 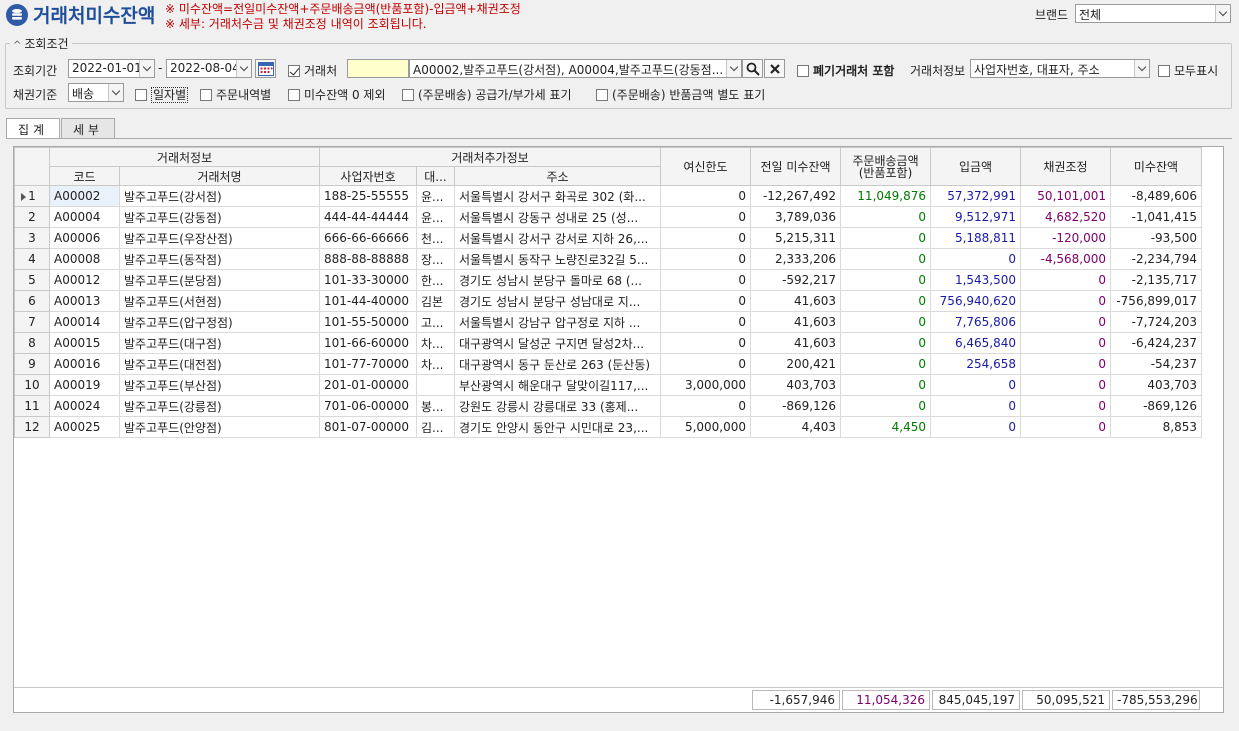 I want to click on bizno-header: 사업자번호, so click(x=368, y=176).